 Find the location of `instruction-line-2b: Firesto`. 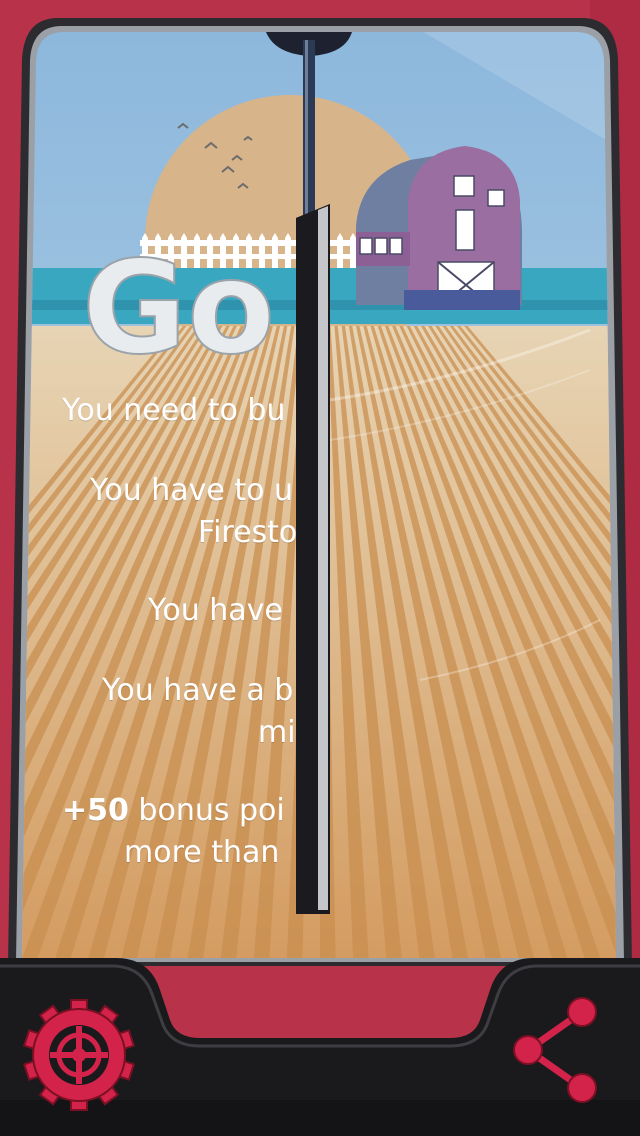

instruction-line-2b: Firesto is located at coordinates (248, 532).